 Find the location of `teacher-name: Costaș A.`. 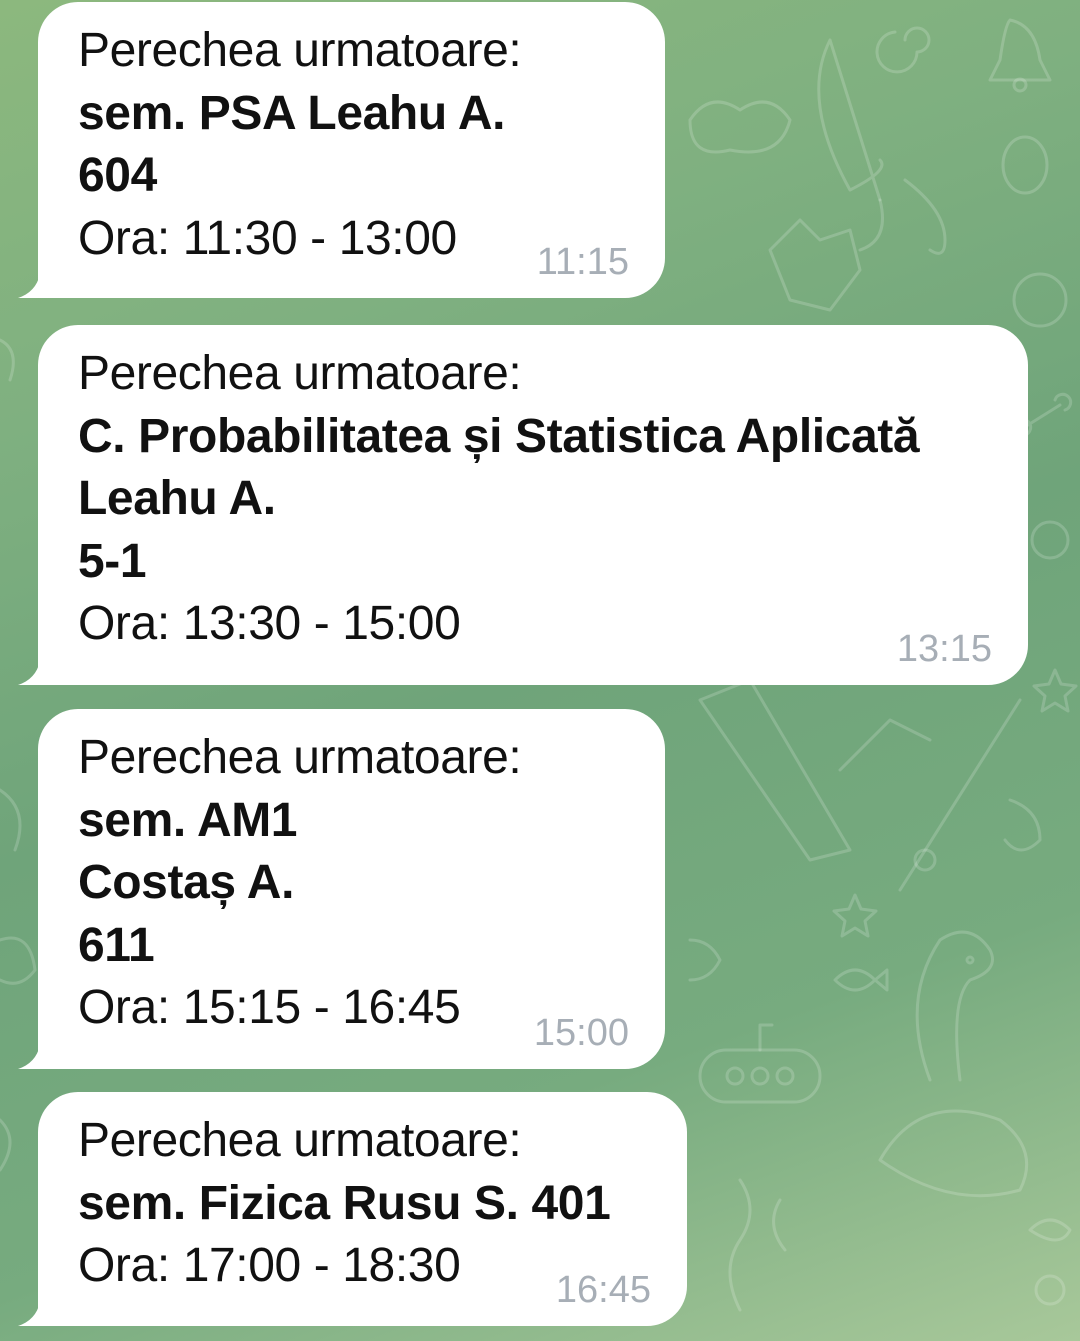

teacher-name: Costaș A. is located at coordinates (186, 882).